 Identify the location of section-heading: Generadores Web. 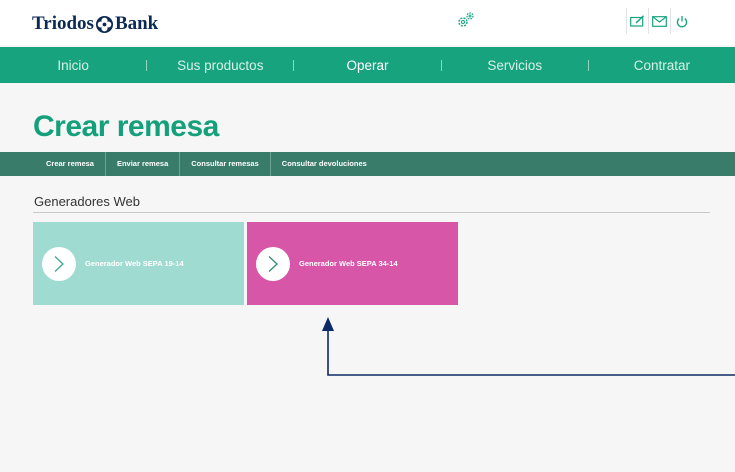
(87, 201).